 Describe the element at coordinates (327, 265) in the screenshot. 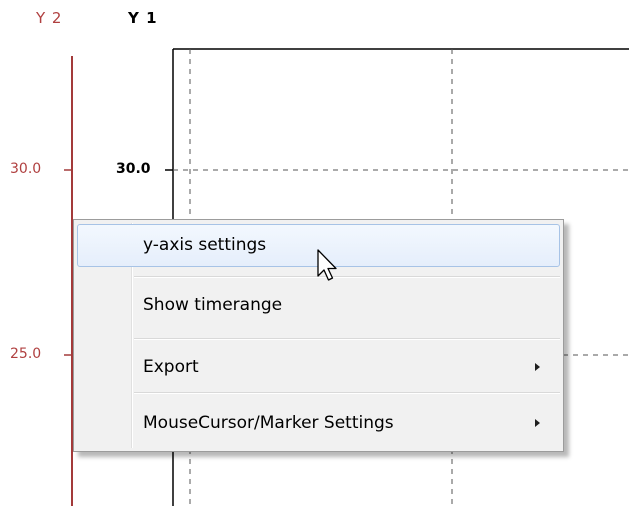

I see `arrow-pointer-icon` at that location.